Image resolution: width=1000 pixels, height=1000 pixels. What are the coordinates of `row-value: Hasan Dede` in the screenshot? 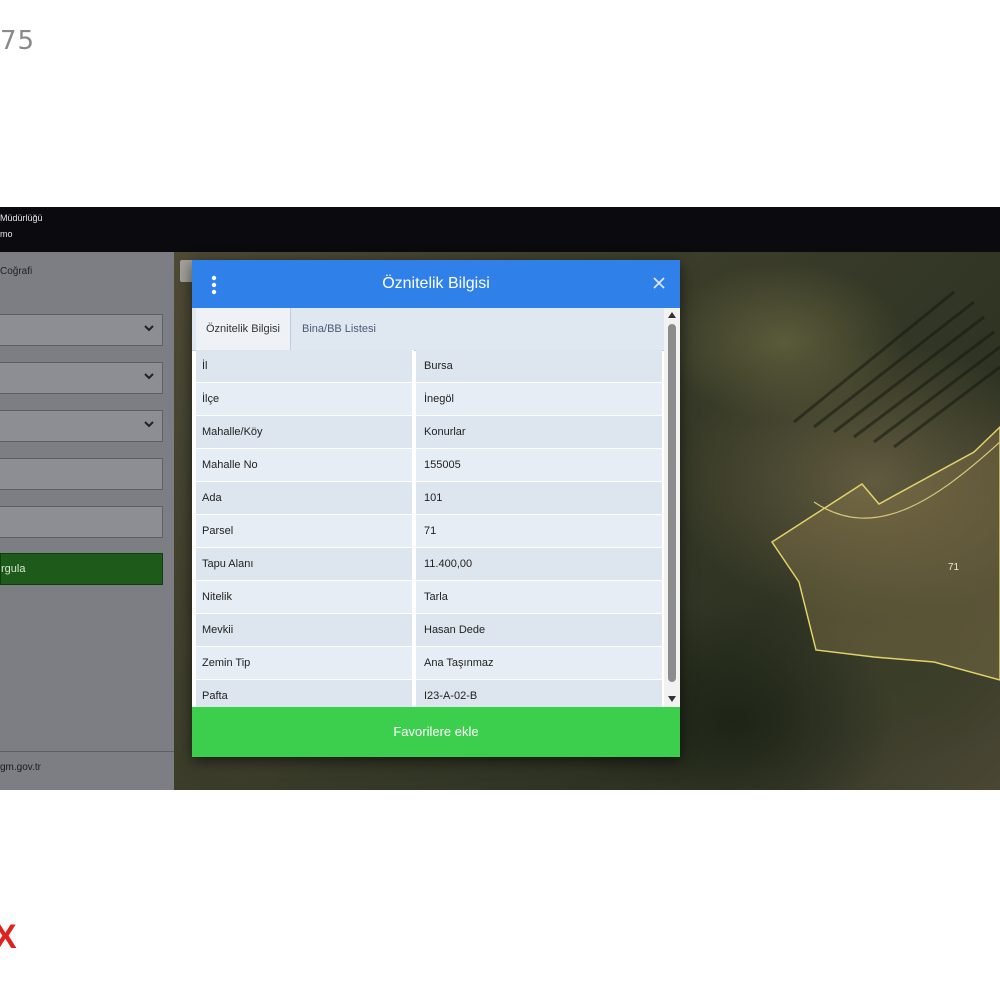 It's located at (539, 630).